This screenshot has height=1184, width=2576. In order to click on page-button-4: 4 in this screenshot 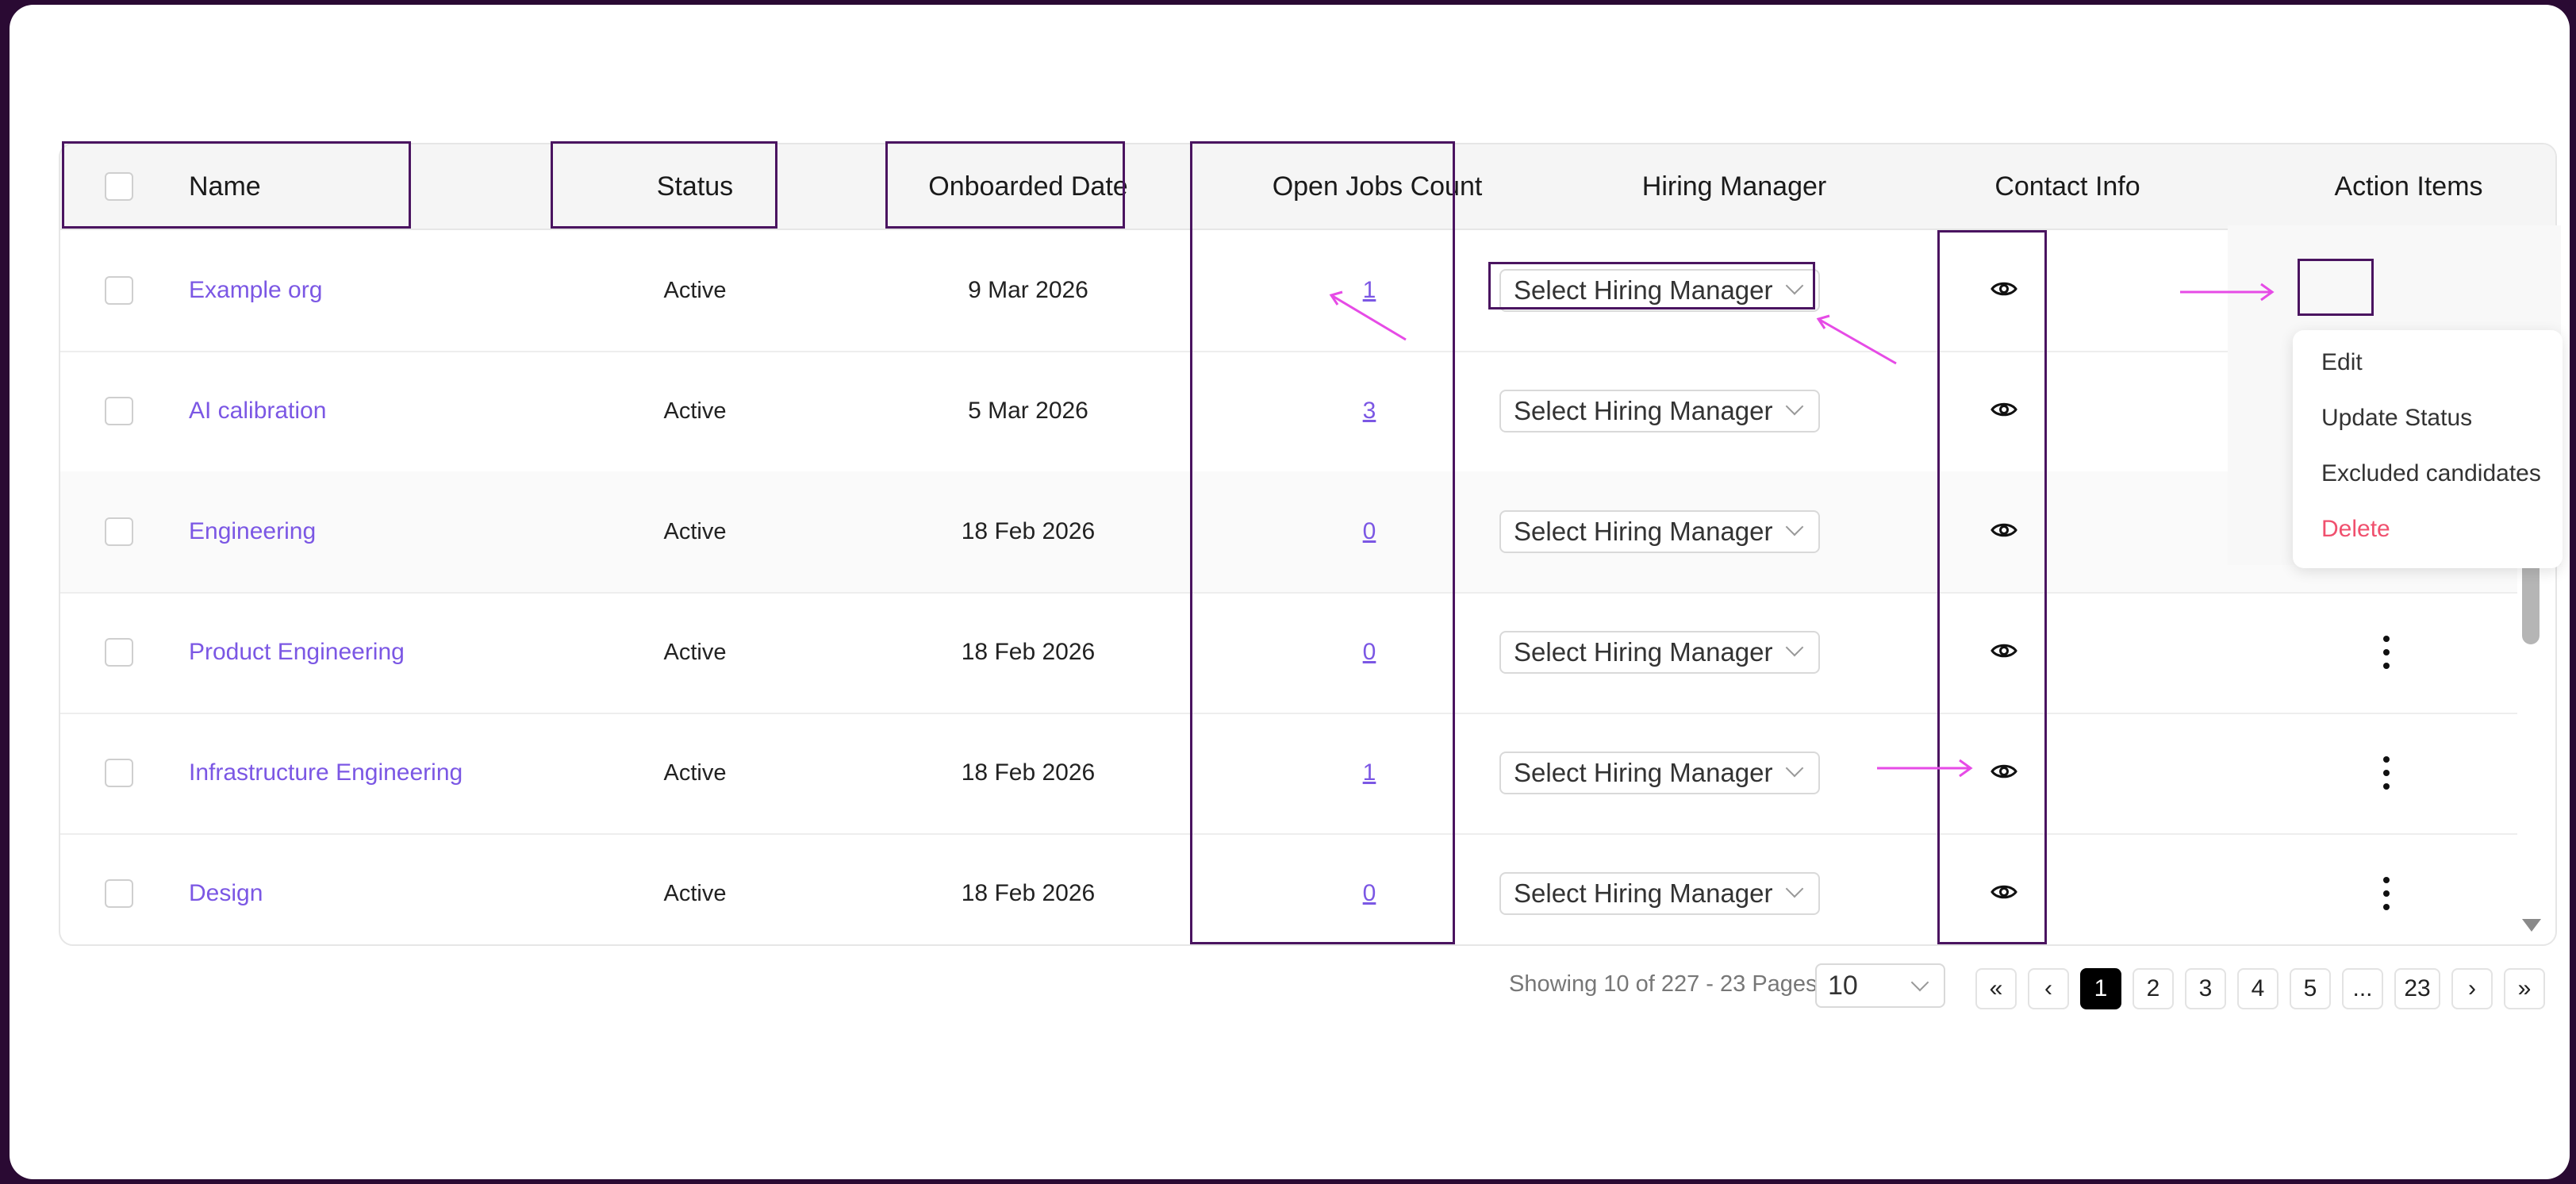, I will do `click(2257, 988)`.